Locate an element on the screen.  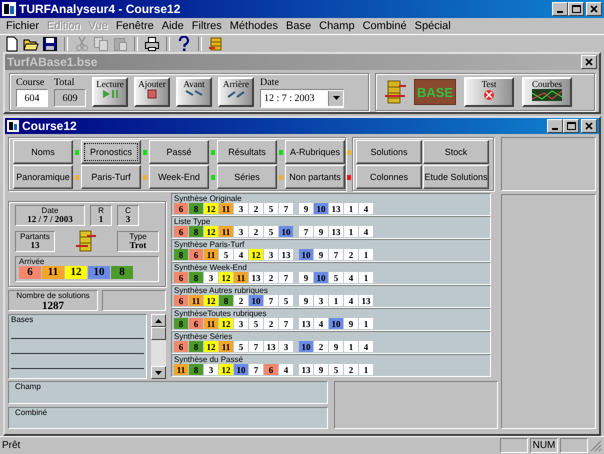
test-button: Test is located at coordinates (489, 92).